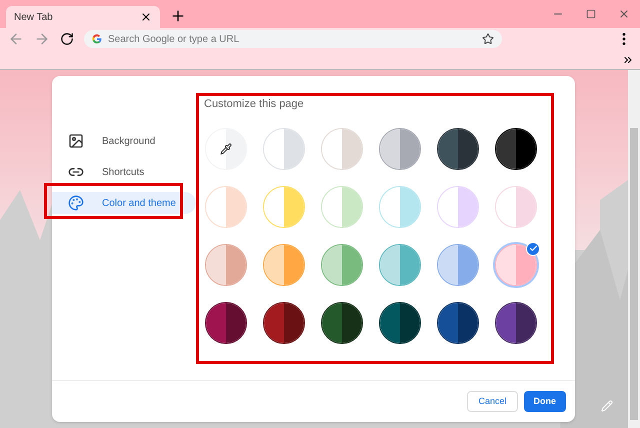 The width and height of the screenshot is (640, 428). I want to click on sidebar-item: Background, so click(124, 141).